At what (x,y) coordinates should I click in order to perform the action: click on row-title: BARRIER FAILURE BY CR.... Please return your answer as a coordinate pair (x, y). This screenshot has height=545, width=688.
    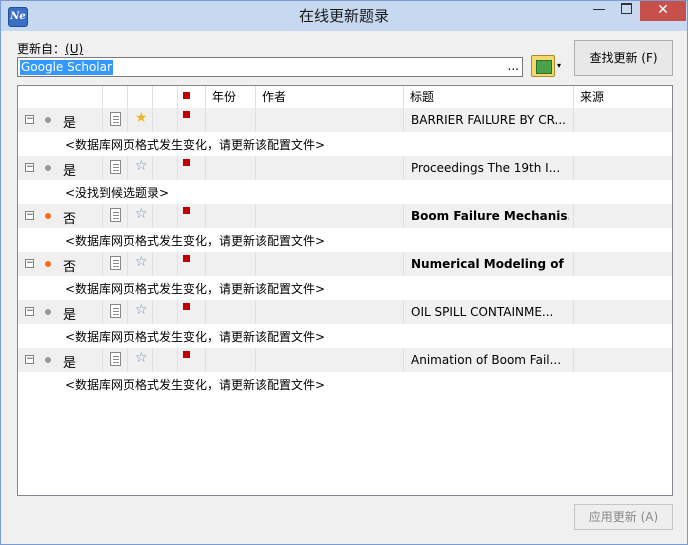
    Looking at the image, I should click on (488, 120).